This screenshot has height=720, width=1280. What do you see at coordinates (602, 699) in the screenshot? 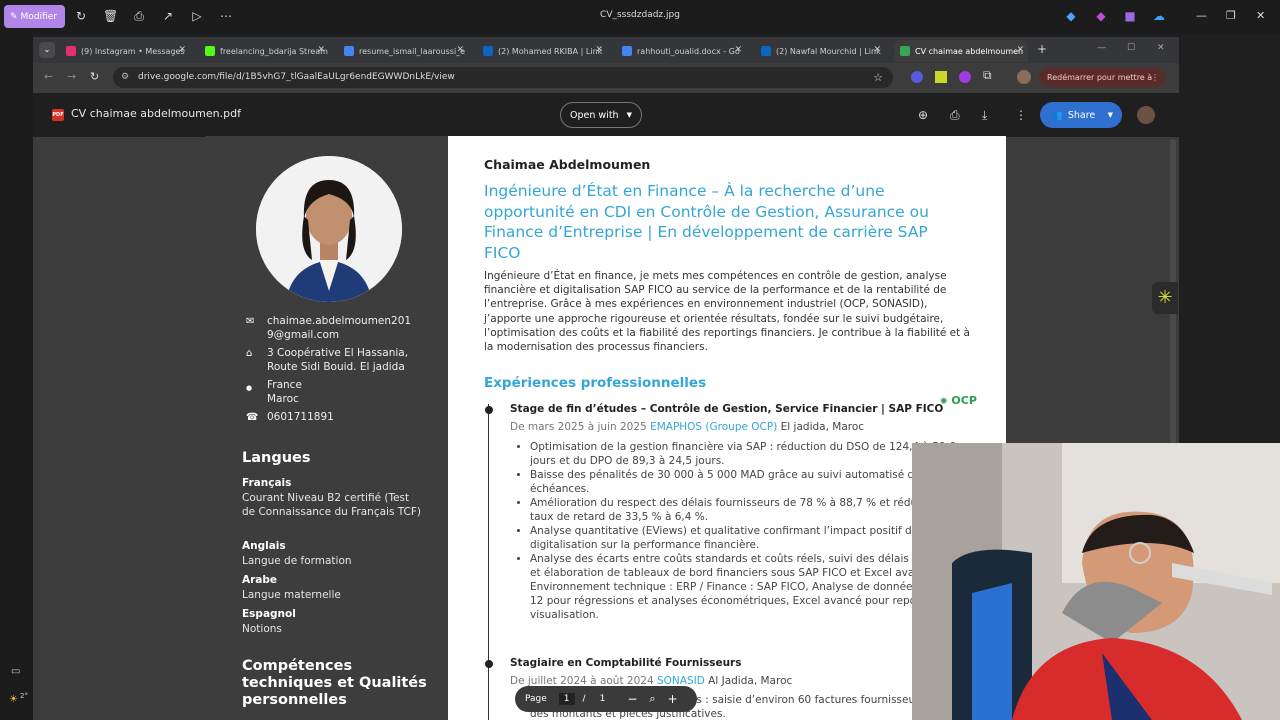
I see `page-total: 1` at bounding box center [602, 699].